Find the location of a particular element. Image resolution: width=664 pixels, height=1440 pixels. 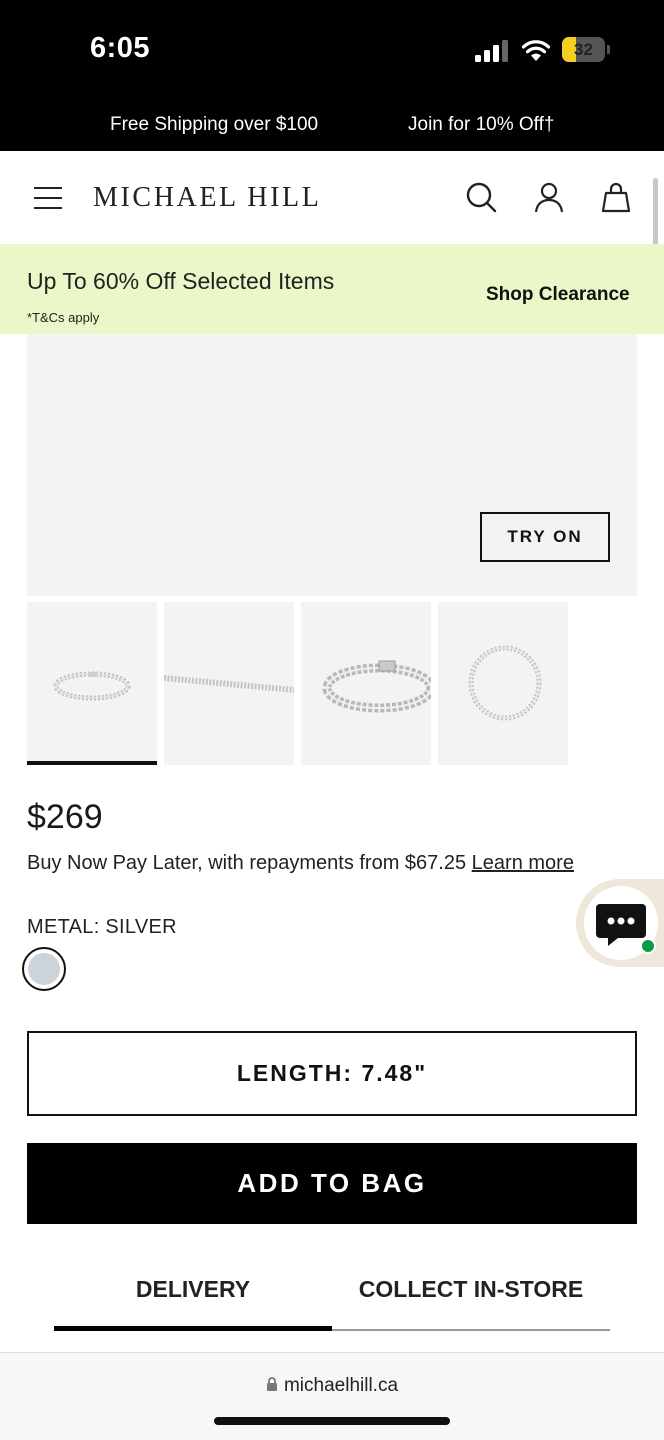

wifi-icon is located at coordinates (536, 50).